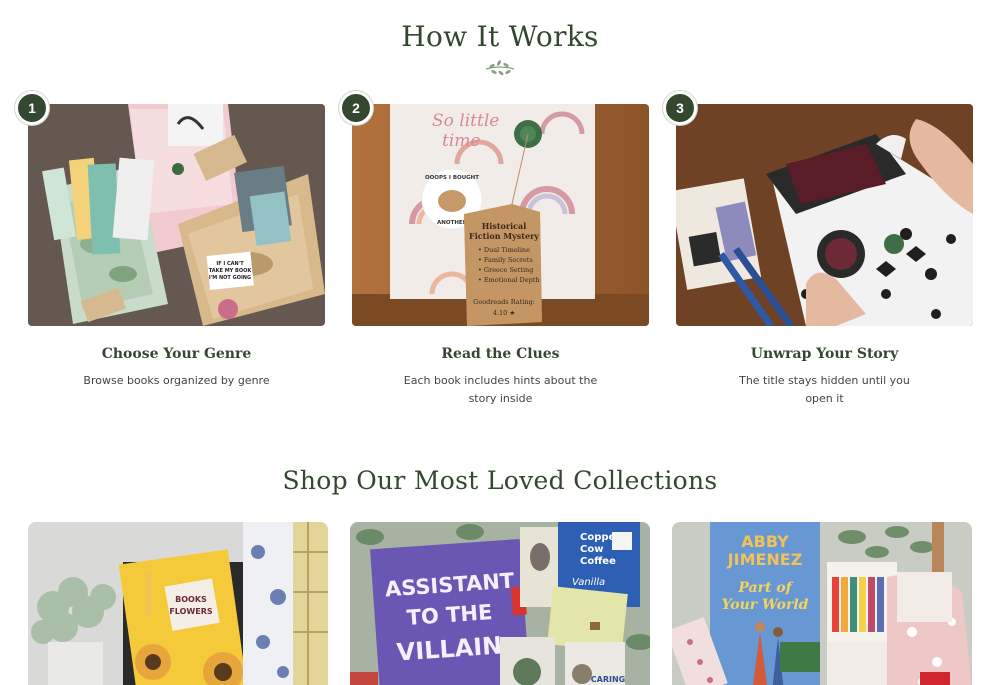 This screenshot has width=1000, height=685. I want to click on step-1-sticker-line: TAKE MY BOOK, so click(231, 271).